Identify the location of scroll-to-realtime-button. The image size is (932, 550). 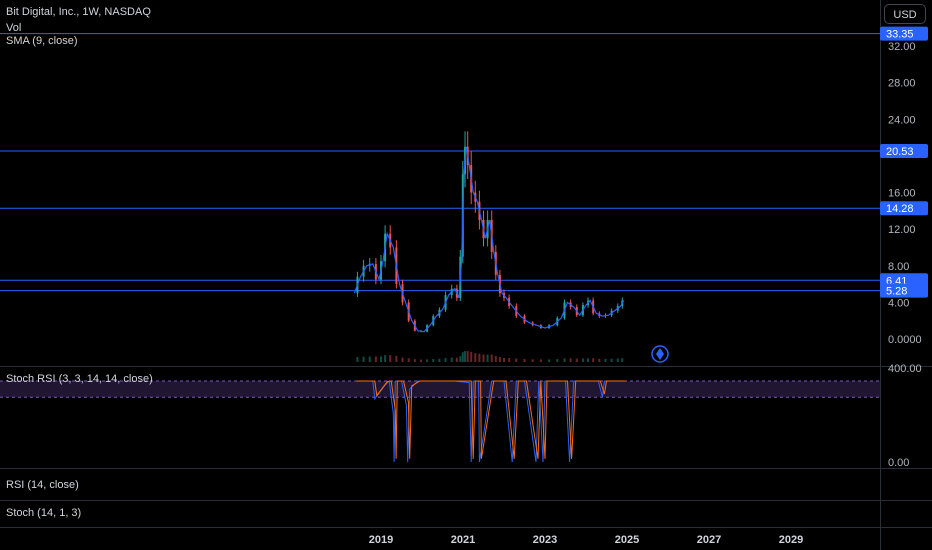
(660, 354).